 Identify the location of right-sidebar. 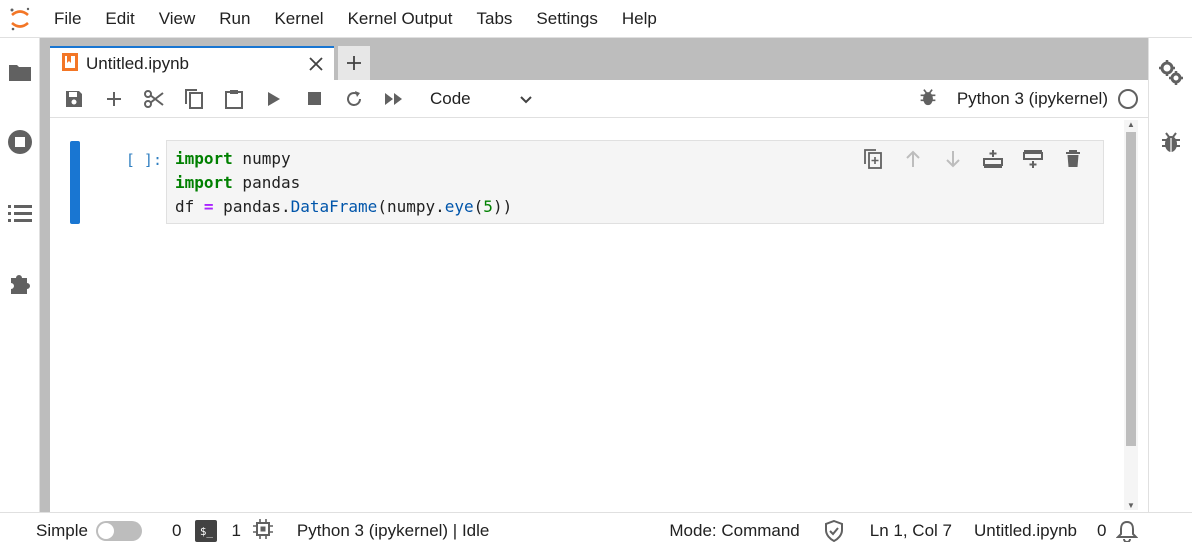
(1170, 275).